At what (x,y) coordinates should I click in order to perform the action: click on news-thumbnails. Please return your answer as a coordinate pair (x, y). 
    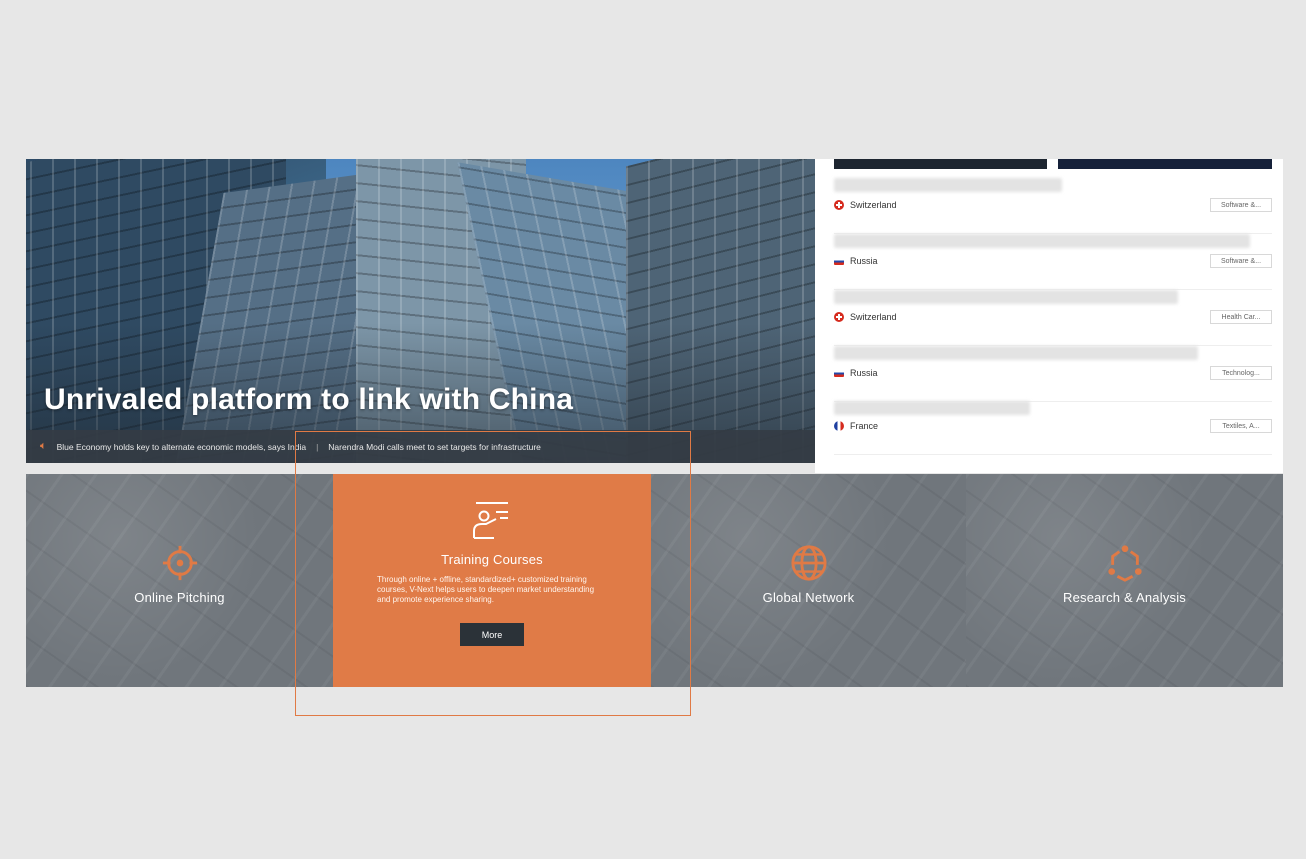
    Looking at the image, I should click on (1053, 164).